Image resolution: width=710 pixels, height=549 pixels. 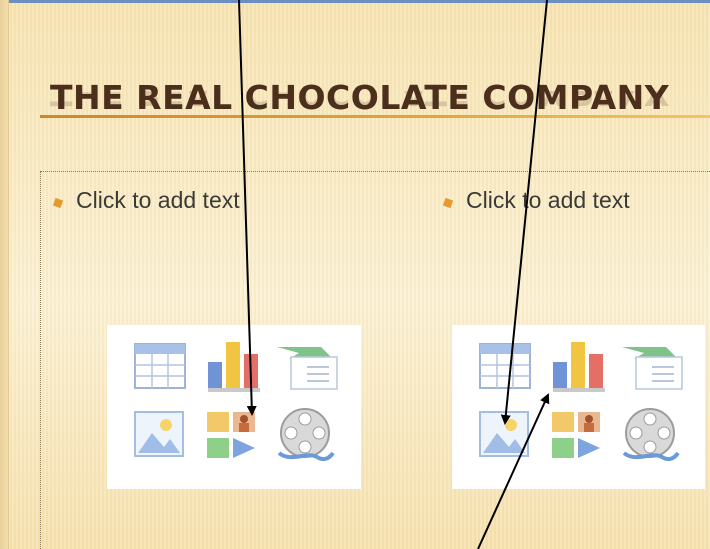 I want to click on left-placeholder-text: Click to add text, so click(x=158, y=200).